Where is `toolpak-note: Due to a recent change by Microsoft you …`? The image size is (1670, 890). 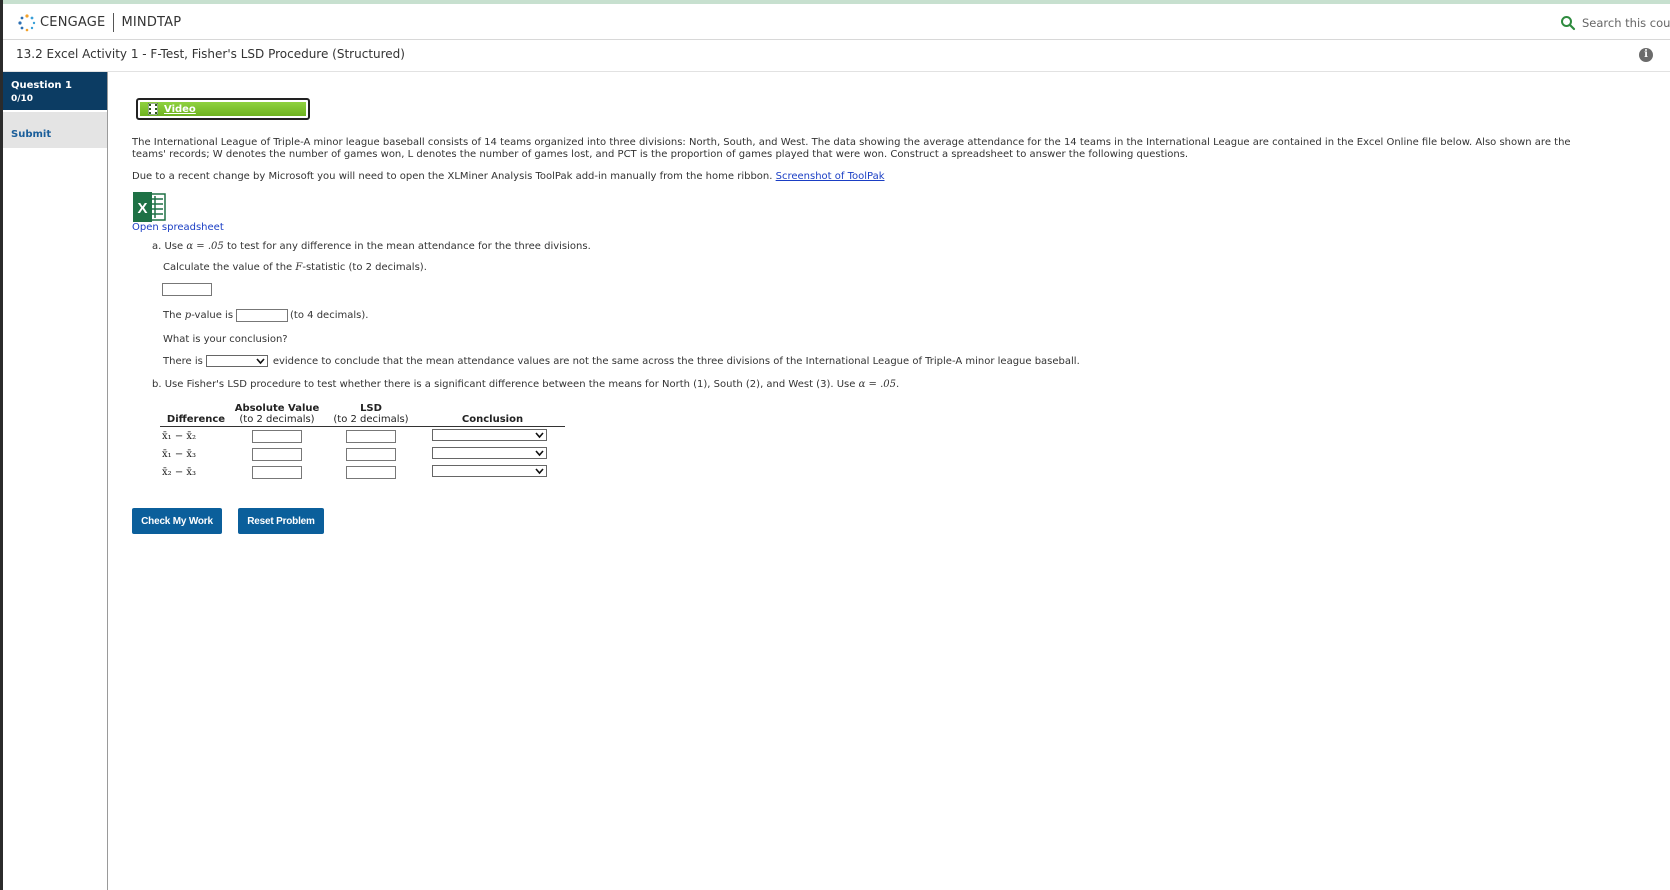
toolpak-note: Due to a recent change by Microsoft you … is located at coordinates (508, 176).